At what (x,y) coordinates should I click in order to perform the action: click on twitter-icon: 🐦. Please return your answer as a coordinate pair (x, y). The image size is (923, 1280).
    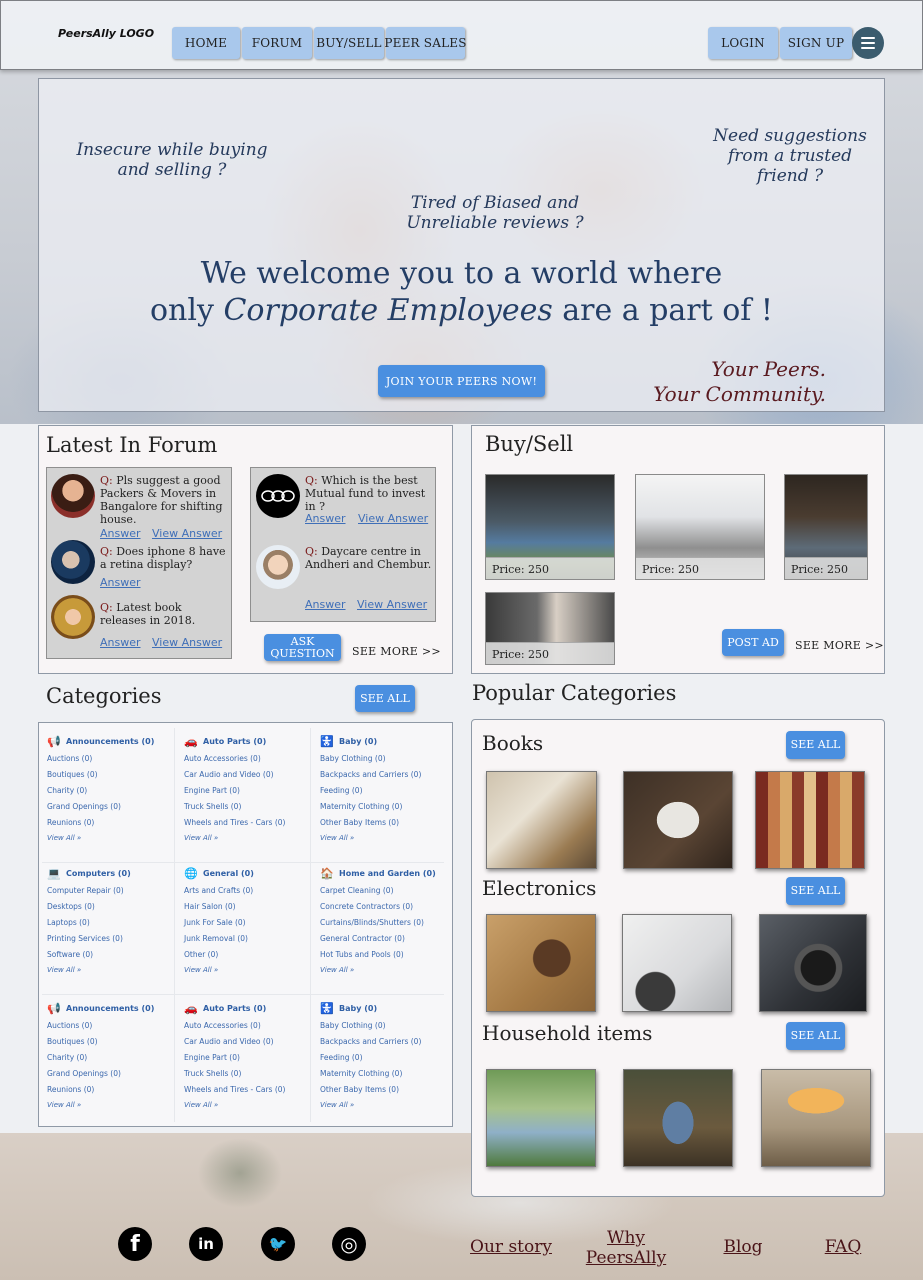
    Looking at the image, I should click on (278, 1244).